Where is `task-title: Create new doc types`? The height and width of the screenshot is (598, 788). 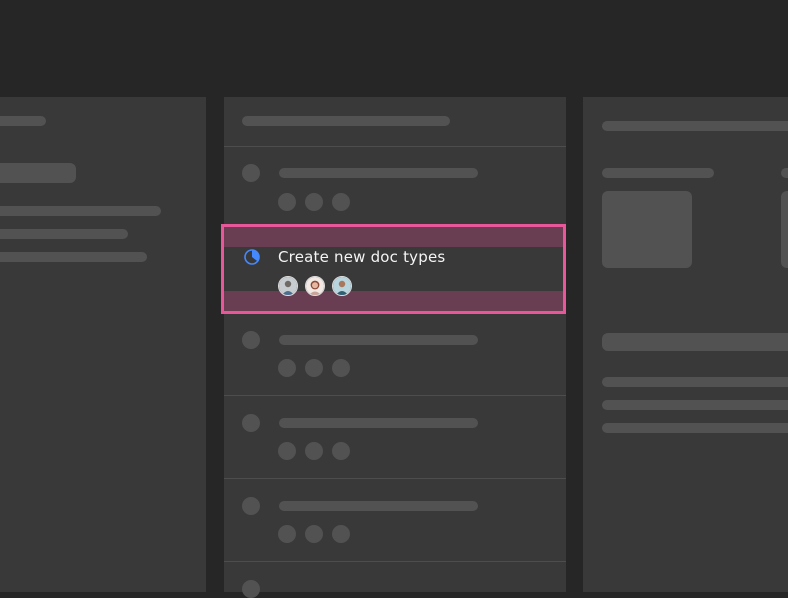
task-title: Create new doc types is located at coordinates (361, 257).